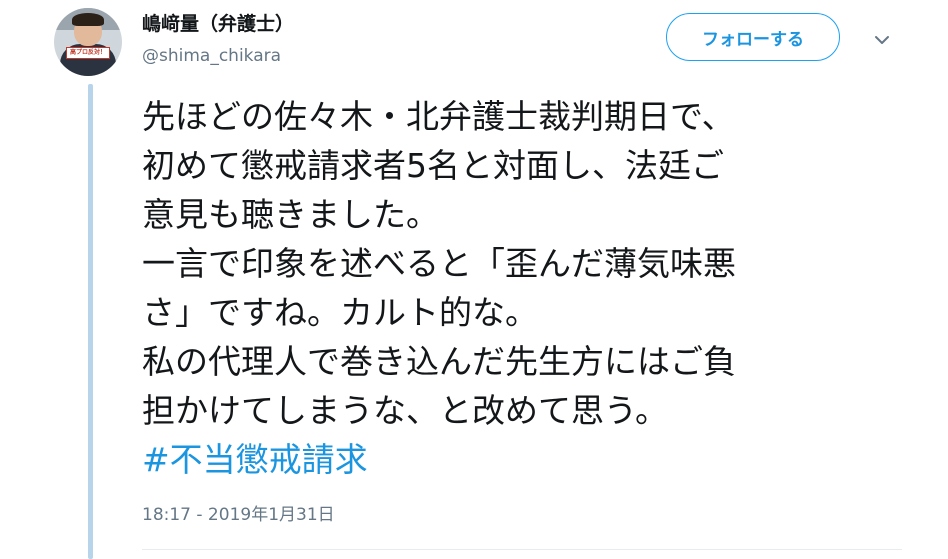 The image size is (948, 559). I want to click on tweet-line: 私の代理人で巻き込んだ先生方にはご負, so click(439, 361).